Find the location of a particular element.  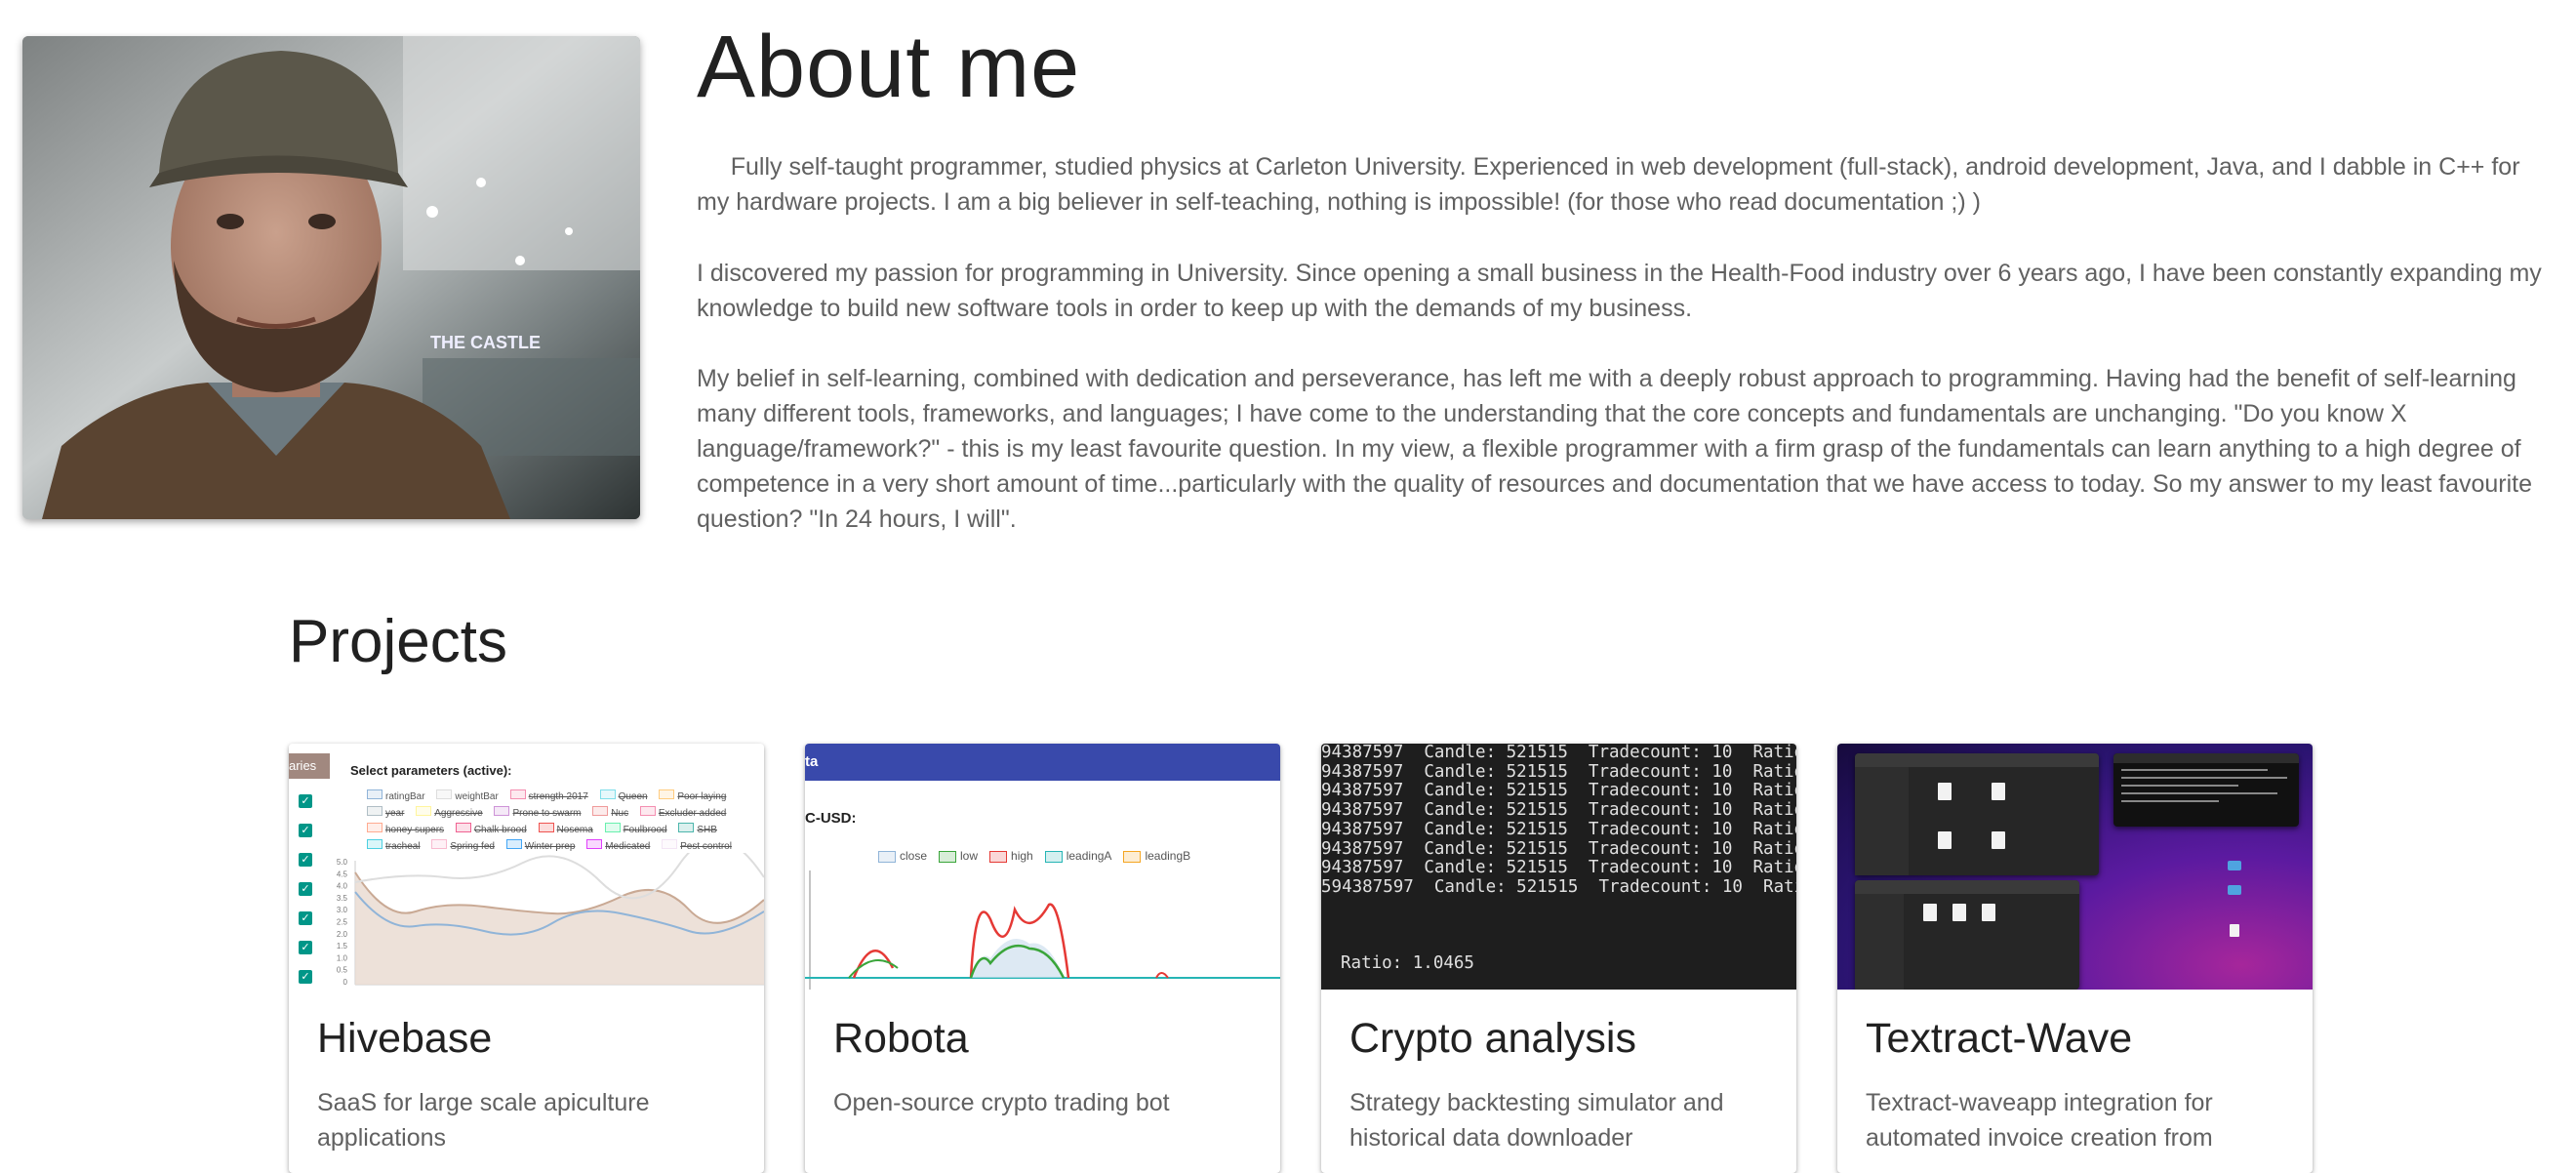

legend-label: leadingA is located at coordinates (1089, 856).